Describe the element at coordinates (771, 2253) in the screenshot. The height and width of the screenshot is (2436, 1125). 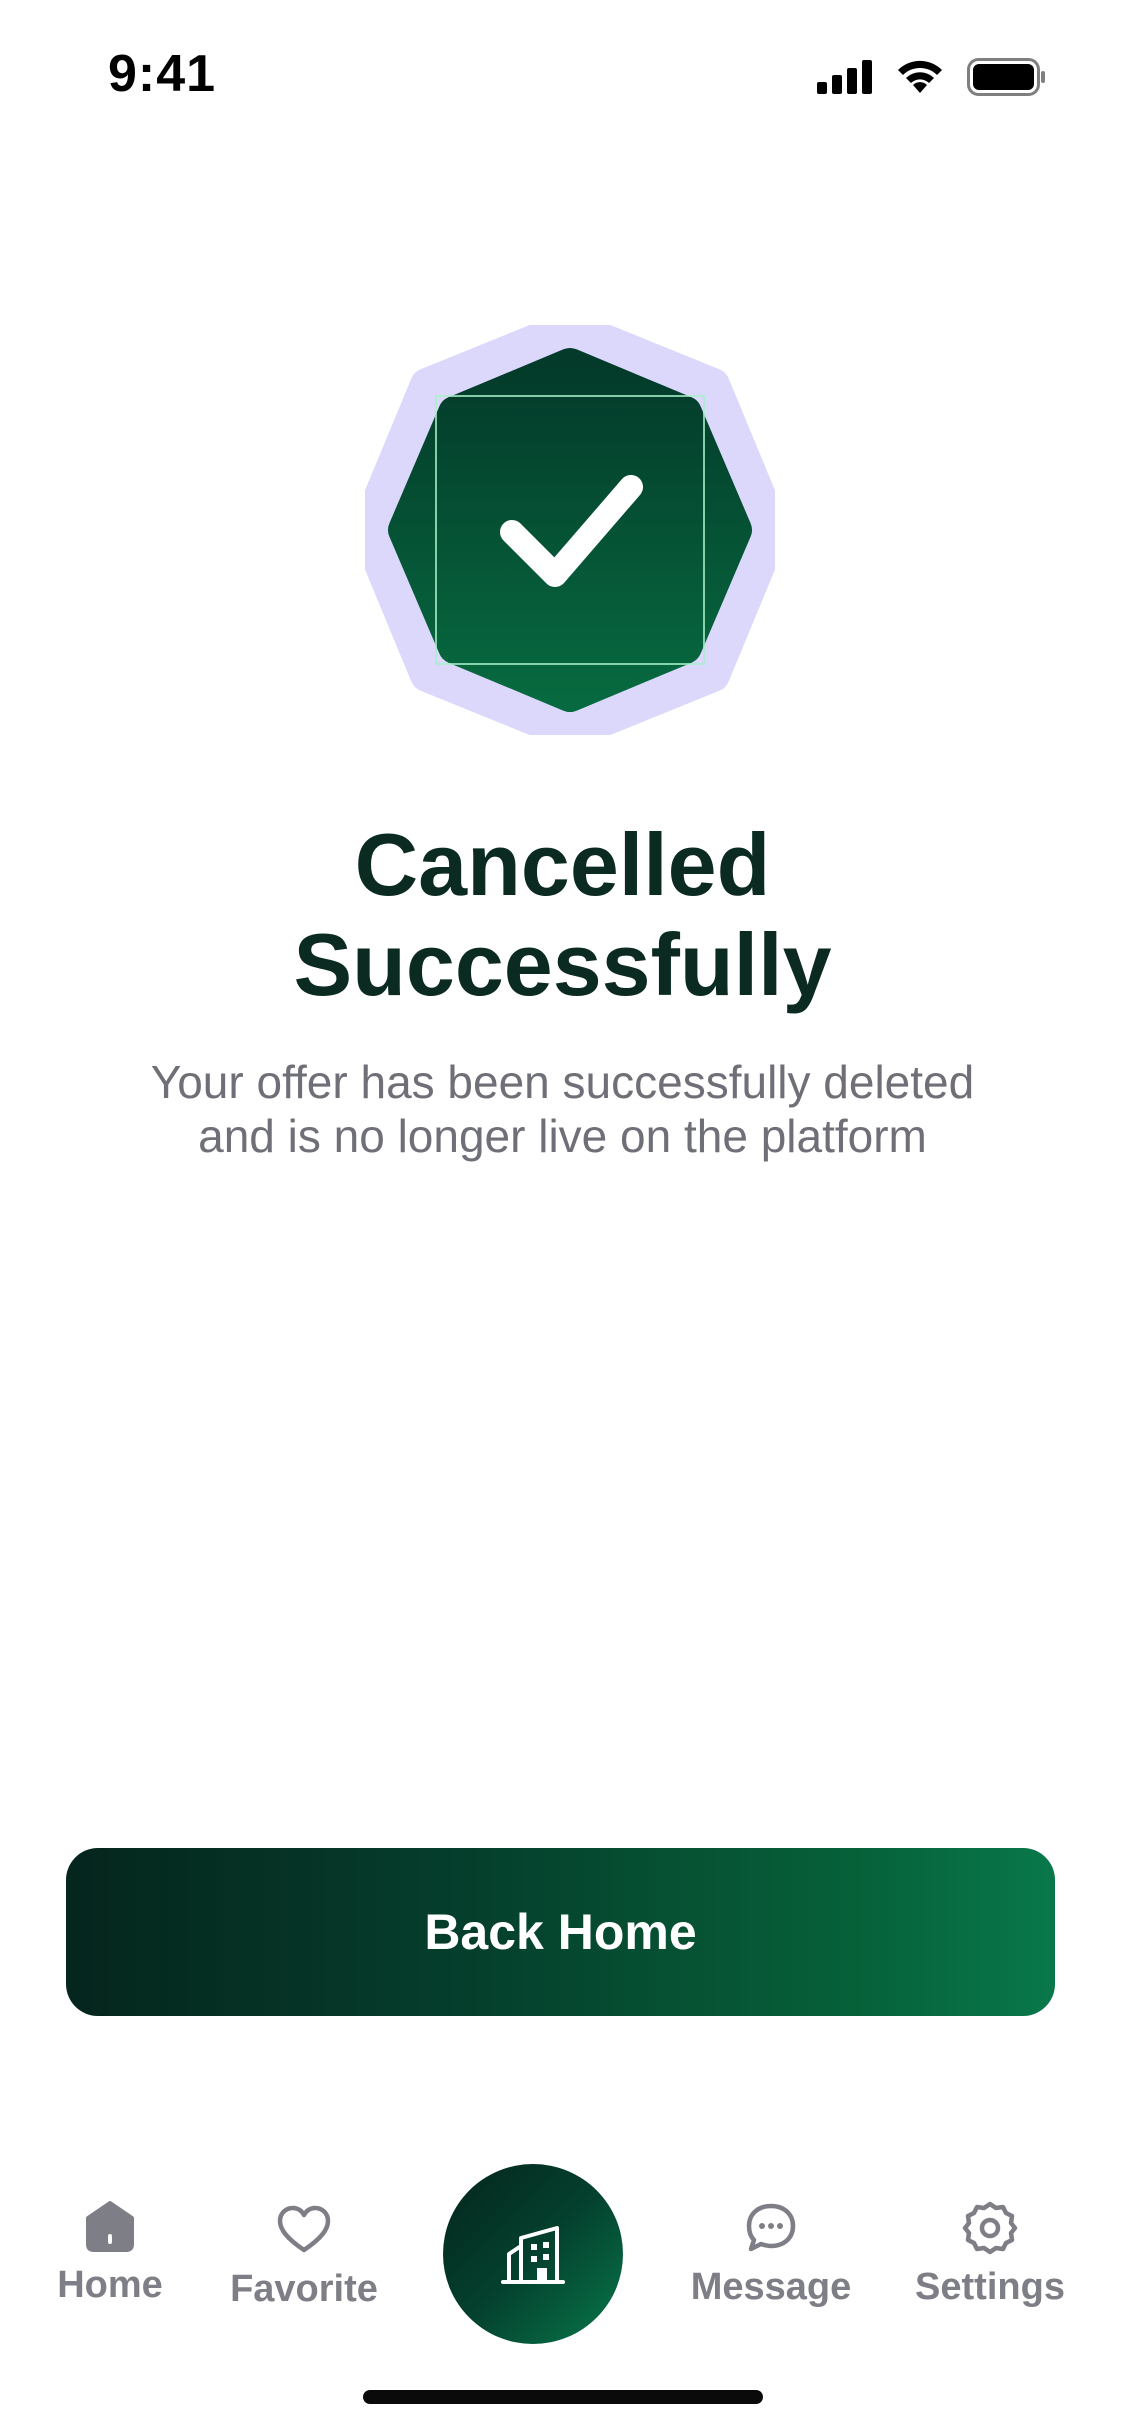
I see `tab-message: Message` at that location.